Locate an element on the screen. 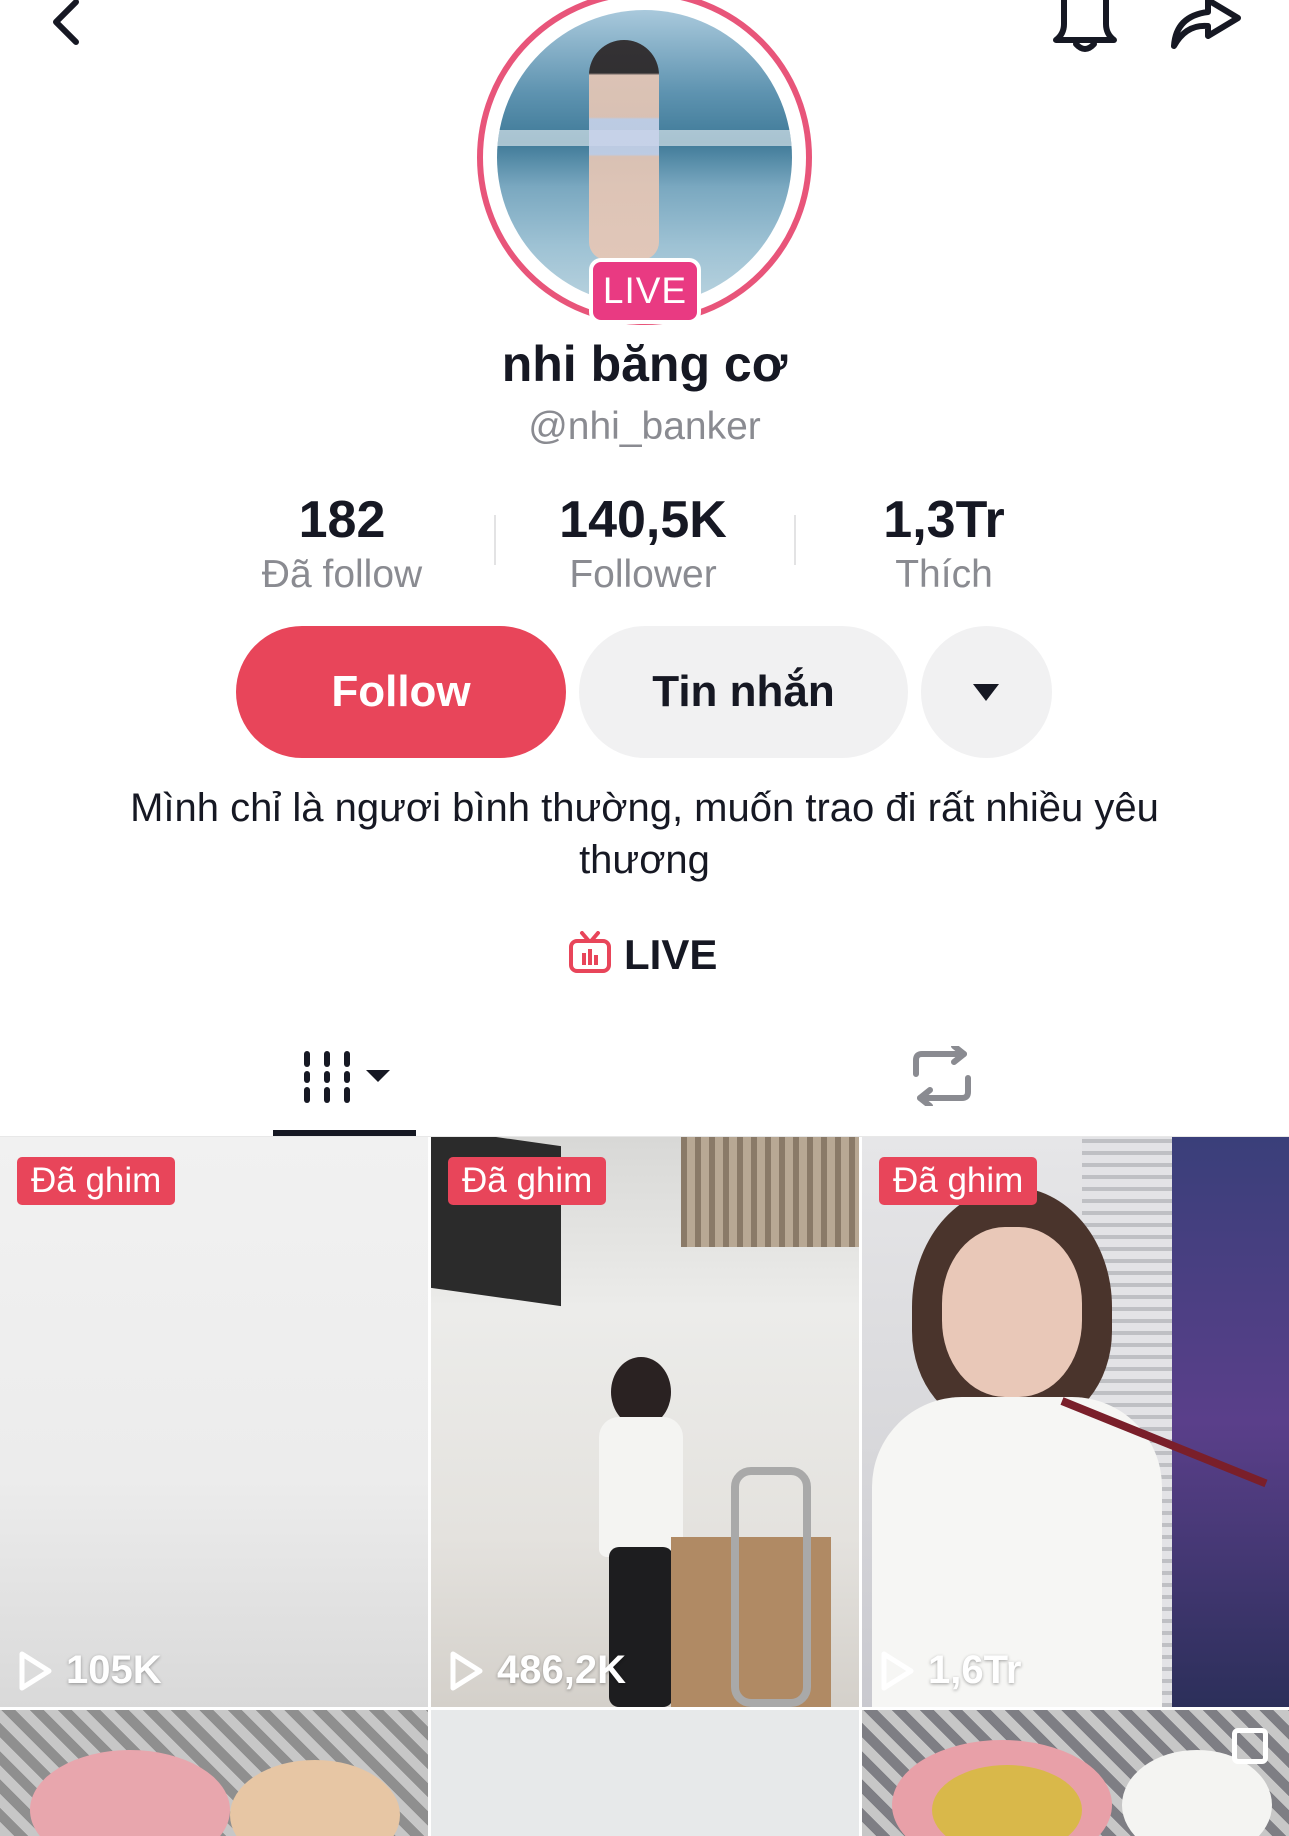  follow-button: Follow is located at coordinates (401, 692).